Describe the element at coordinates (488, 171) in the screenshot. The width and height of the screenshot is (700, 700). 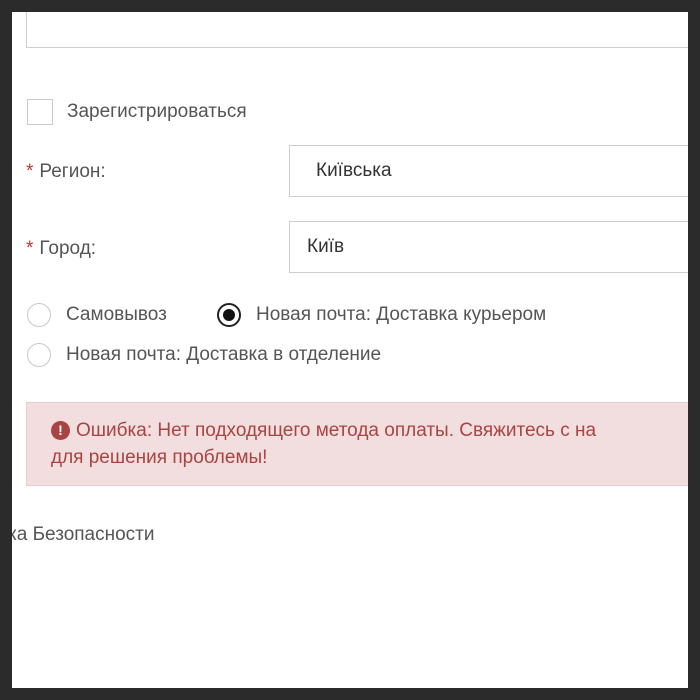
I see `region-select: Київська` at that location.